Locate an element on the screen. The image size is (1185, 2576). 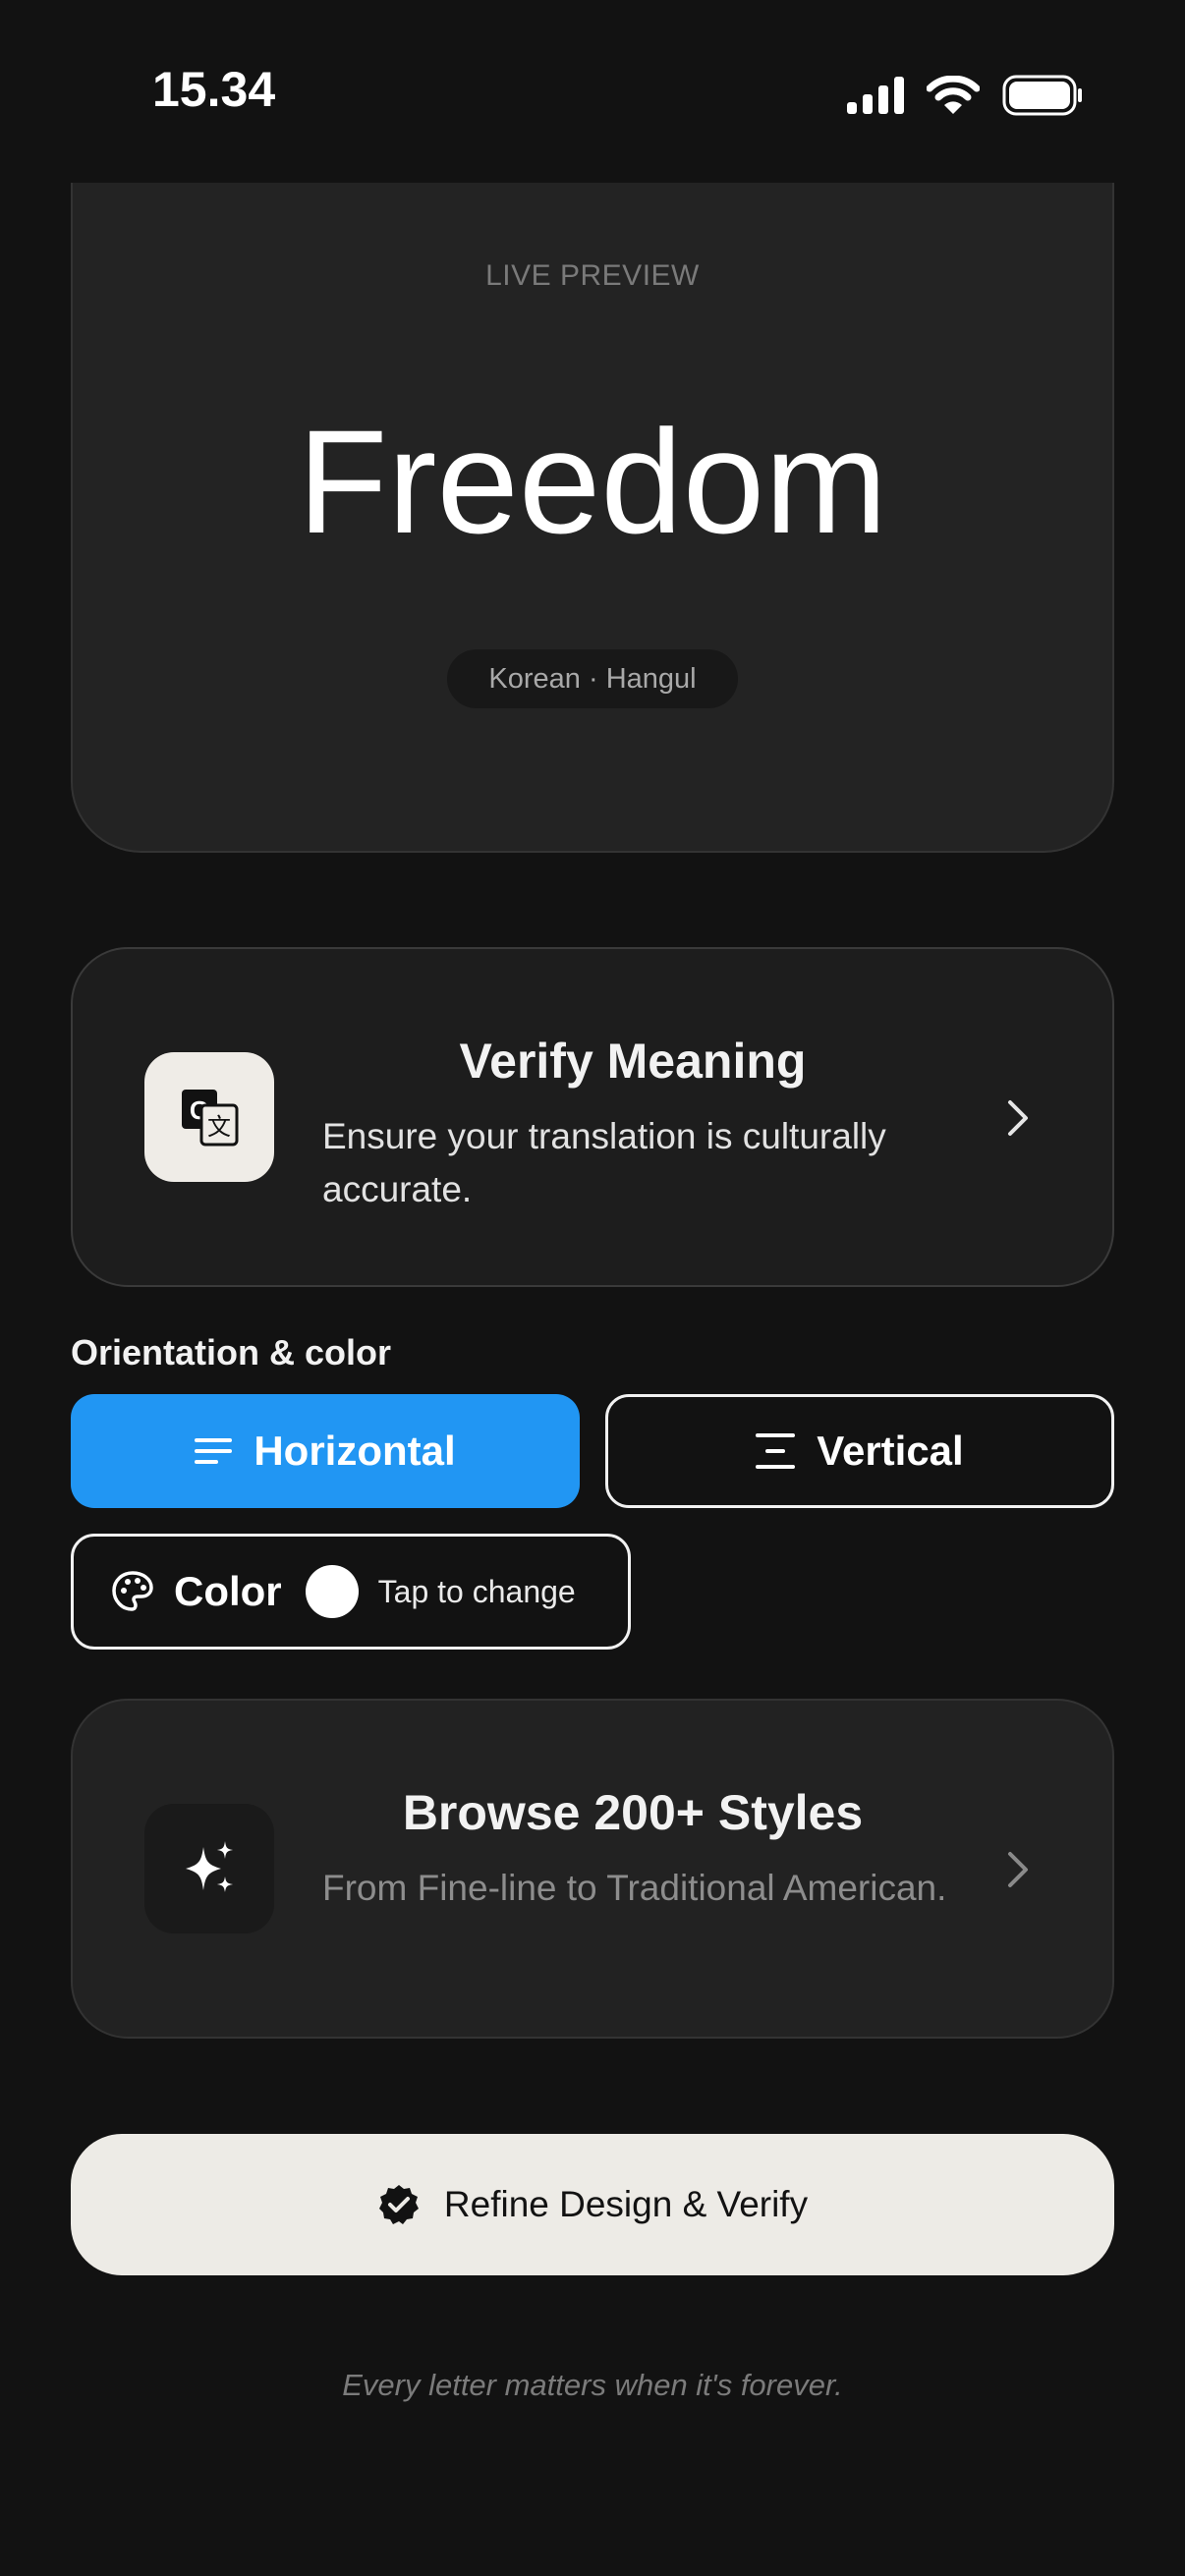
wifi-icon is located at coordinates (954, 95).